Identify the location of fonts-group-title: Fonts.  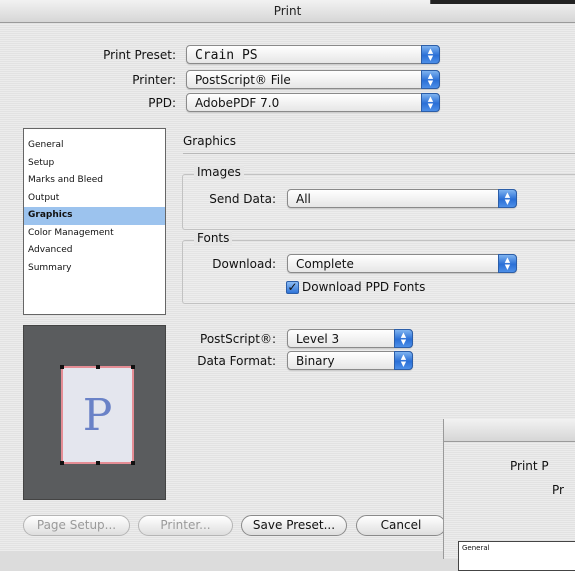
(213, 238).